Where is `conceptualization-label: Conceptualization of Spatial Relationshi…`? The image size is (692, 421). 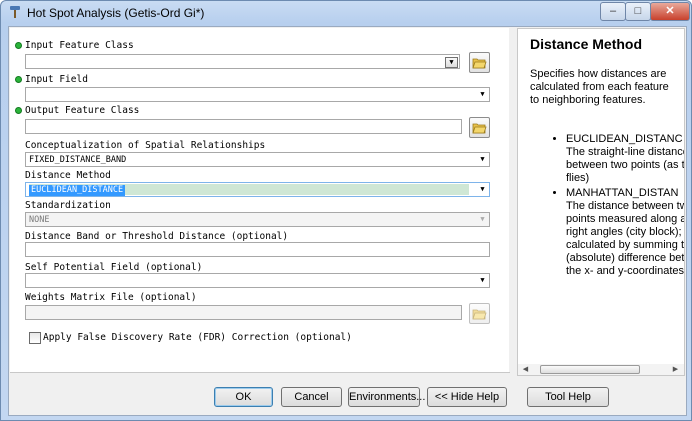
conceptualization-label: Conceptualization of Spatial Relationshi… is located at coordinates (145, 145).